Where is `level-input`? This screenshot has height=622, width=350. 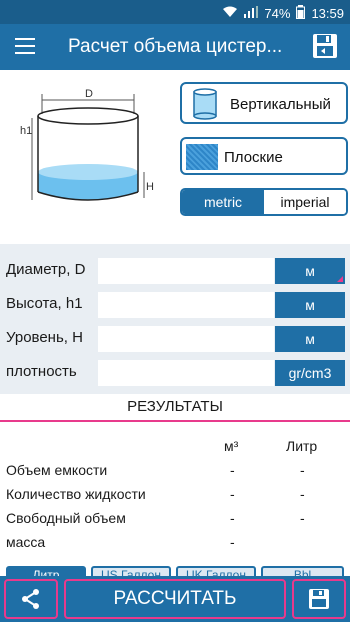
level-input is located at coordinates (186, 339).